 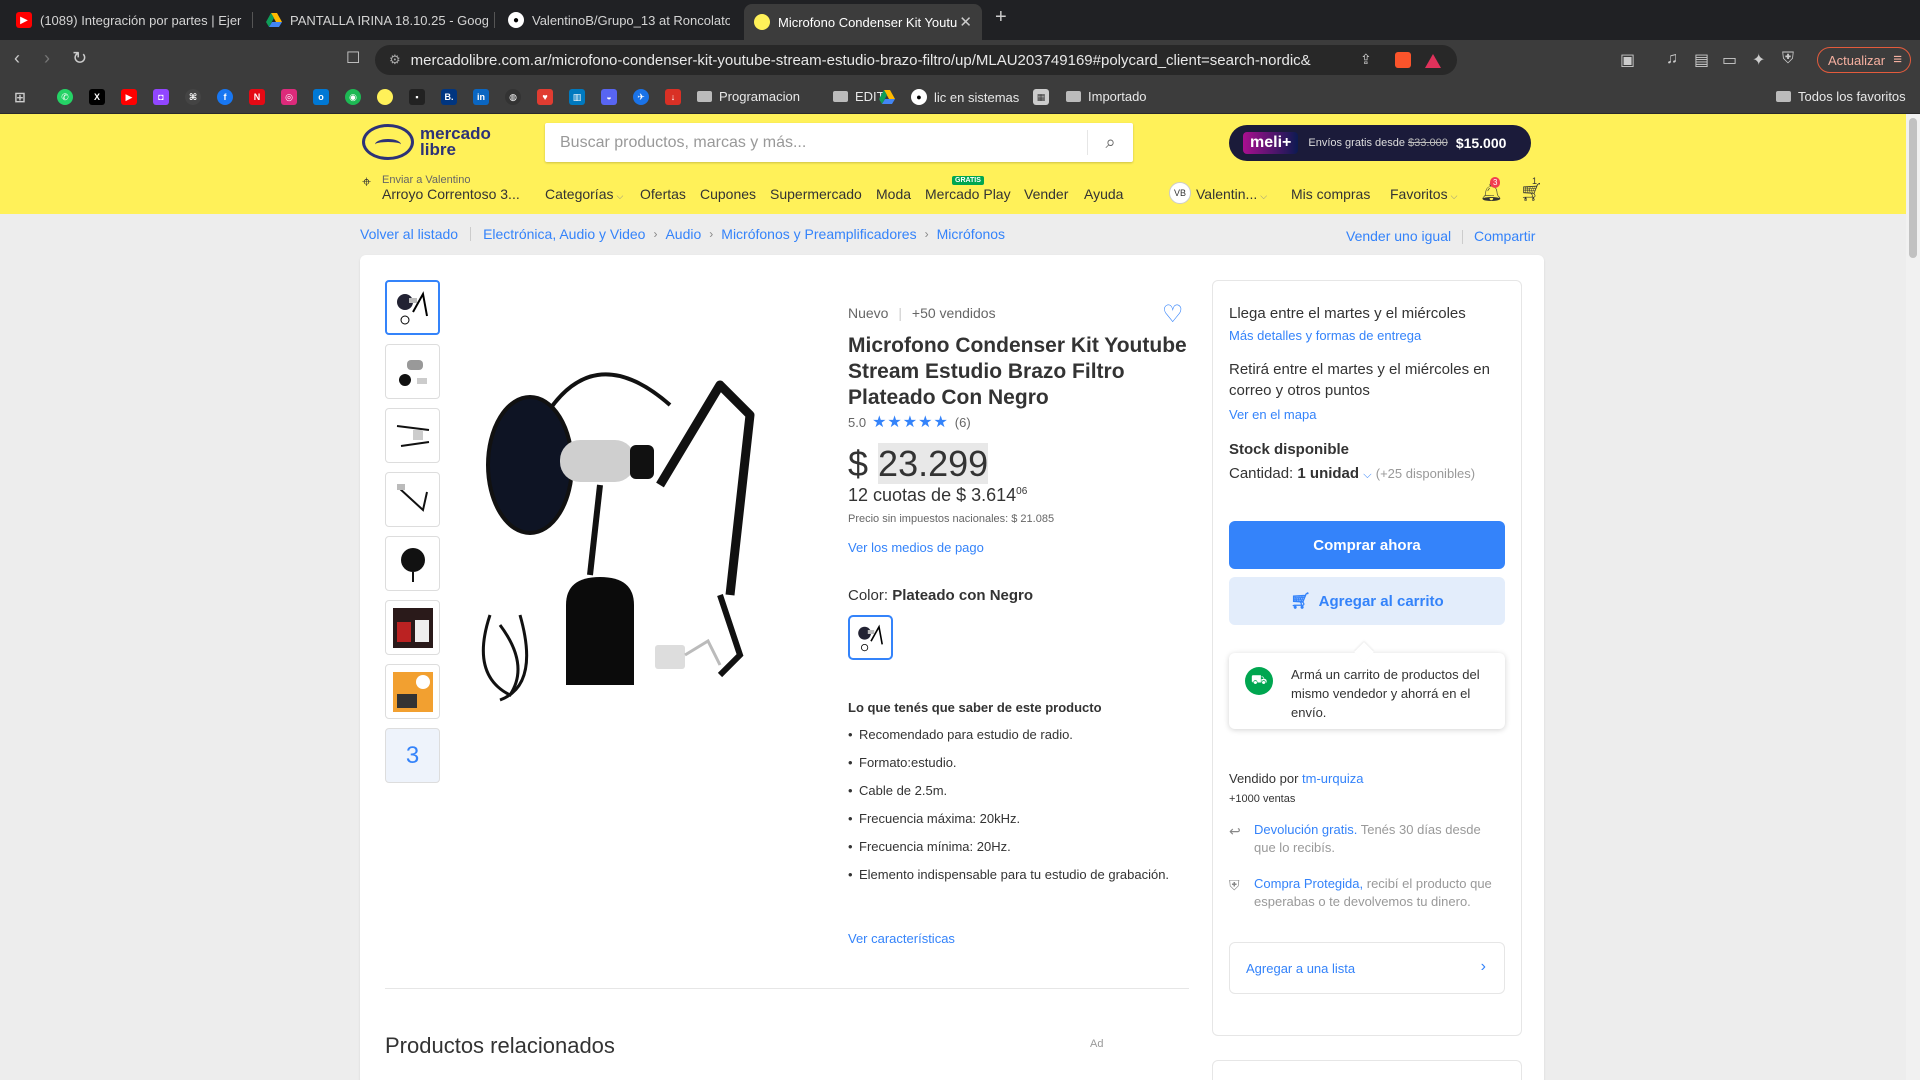 What do you see at coordinates (748, 96) in the screenshot?
I see `bookmark-folder-programacion: Programacion` at bounding box center [748, 96].